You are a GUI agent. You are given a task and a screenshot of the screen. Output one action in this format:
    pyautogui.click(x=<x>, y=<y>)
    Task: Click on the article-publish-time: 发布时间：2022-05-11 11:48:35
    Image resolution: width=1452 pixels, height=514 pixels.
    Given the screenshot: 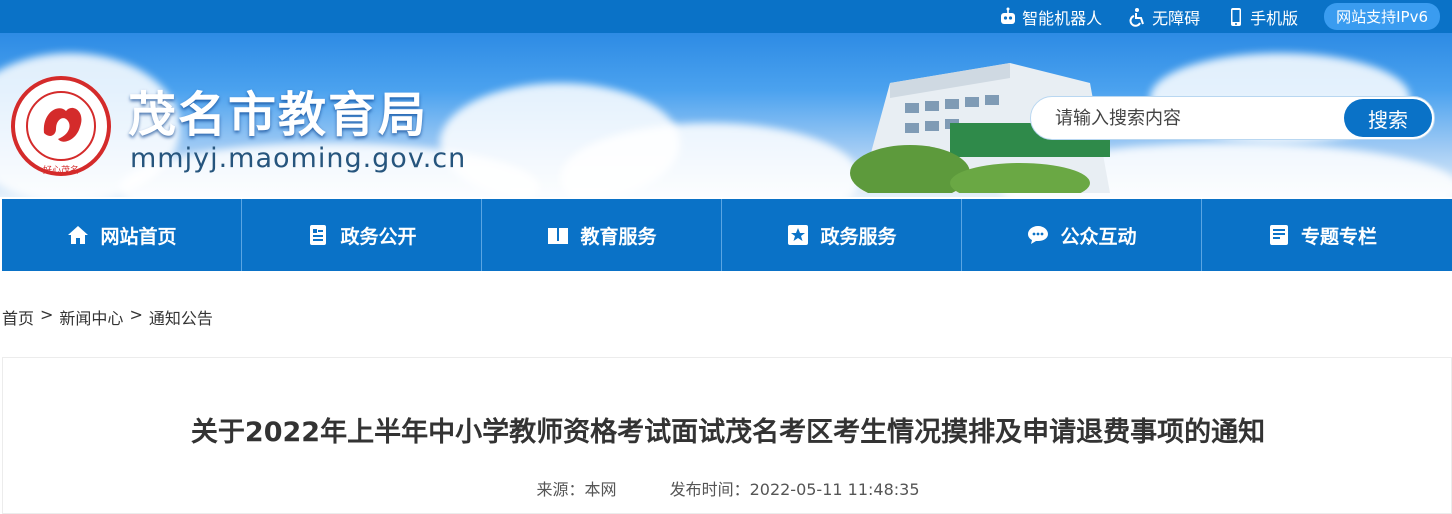 What is the action you would take?
    pyautogui.click(x=794, y=489)
    